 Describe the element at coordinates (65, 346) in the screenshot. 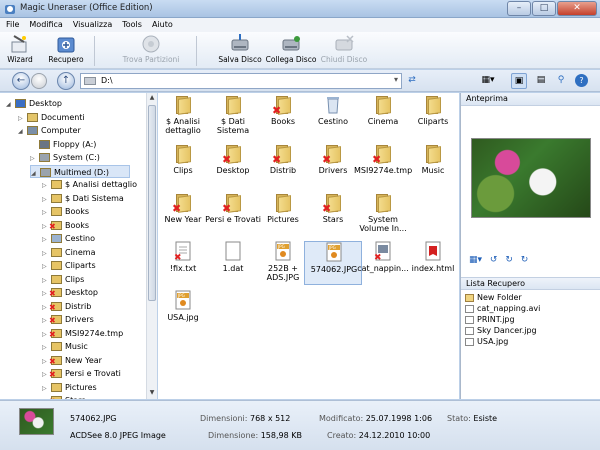

I see `tree-item: ▷ Music` at that location.